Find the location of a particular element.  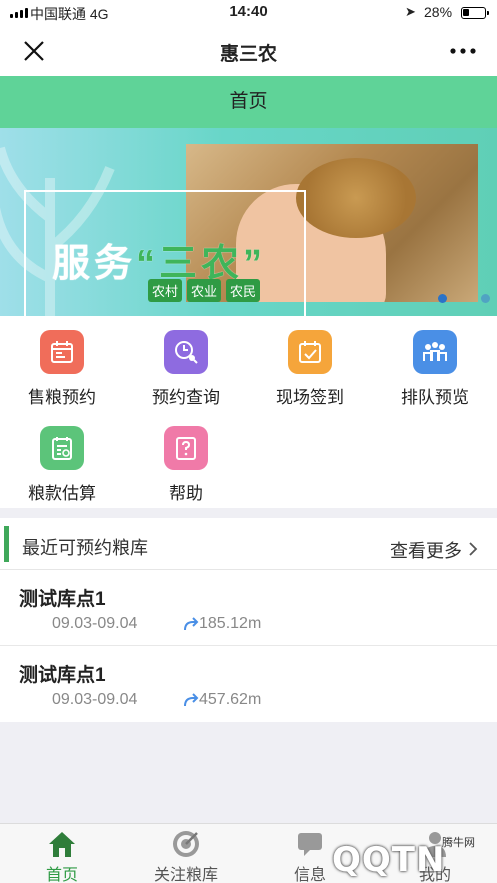

tab-label: 关注粮库 is located at coordinates (185, 875).